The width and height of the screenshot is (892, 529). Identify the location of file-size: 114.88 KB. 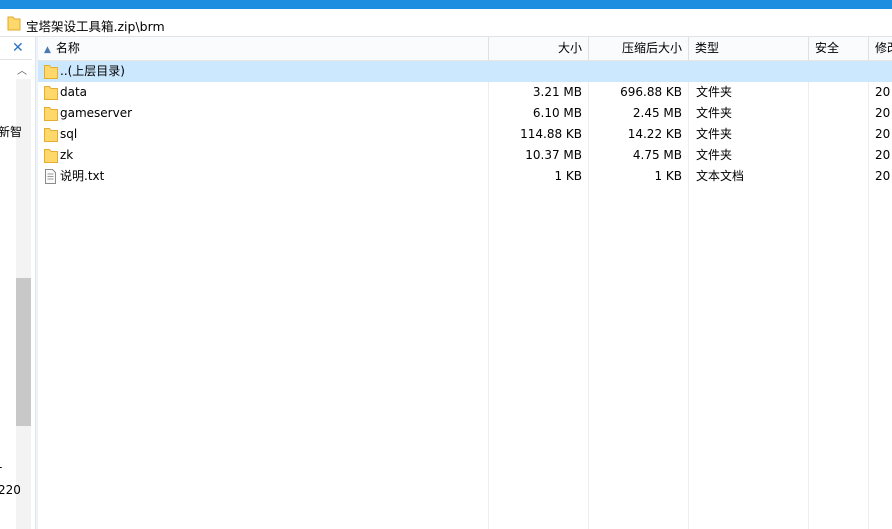
(551, 134).